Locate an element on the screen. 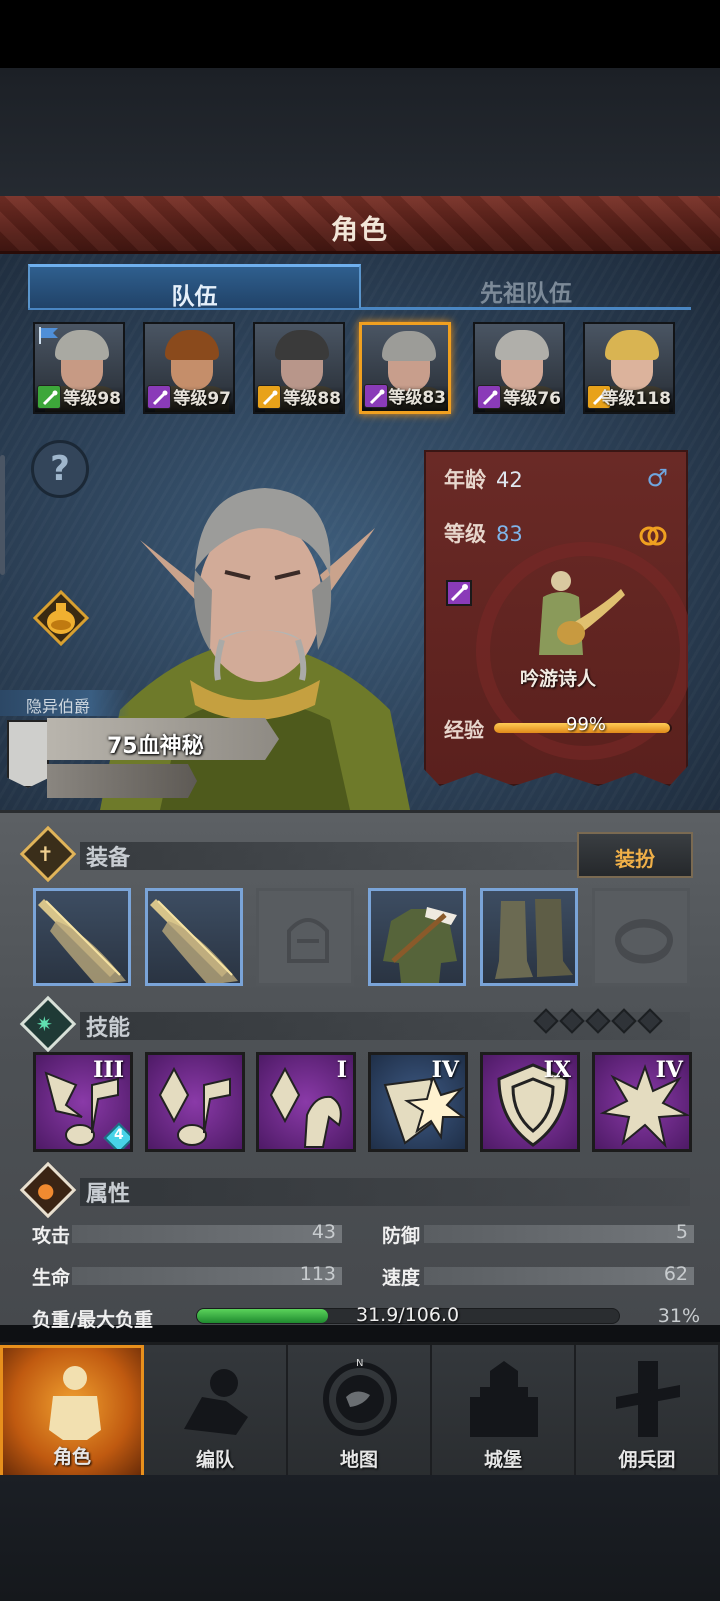  skill-slot is located at coordinates (195, 1102).